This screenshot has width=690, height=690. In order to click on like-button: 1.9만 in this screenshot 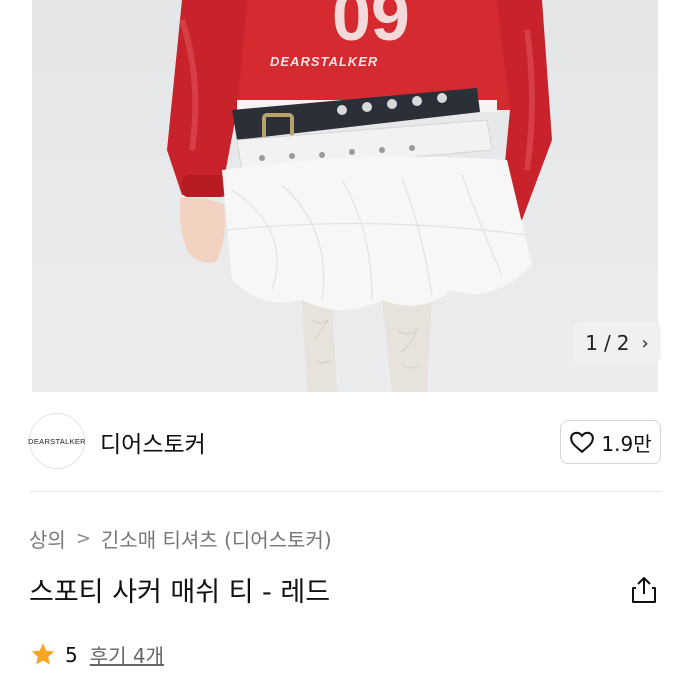, I will do `click(610, 442)`.